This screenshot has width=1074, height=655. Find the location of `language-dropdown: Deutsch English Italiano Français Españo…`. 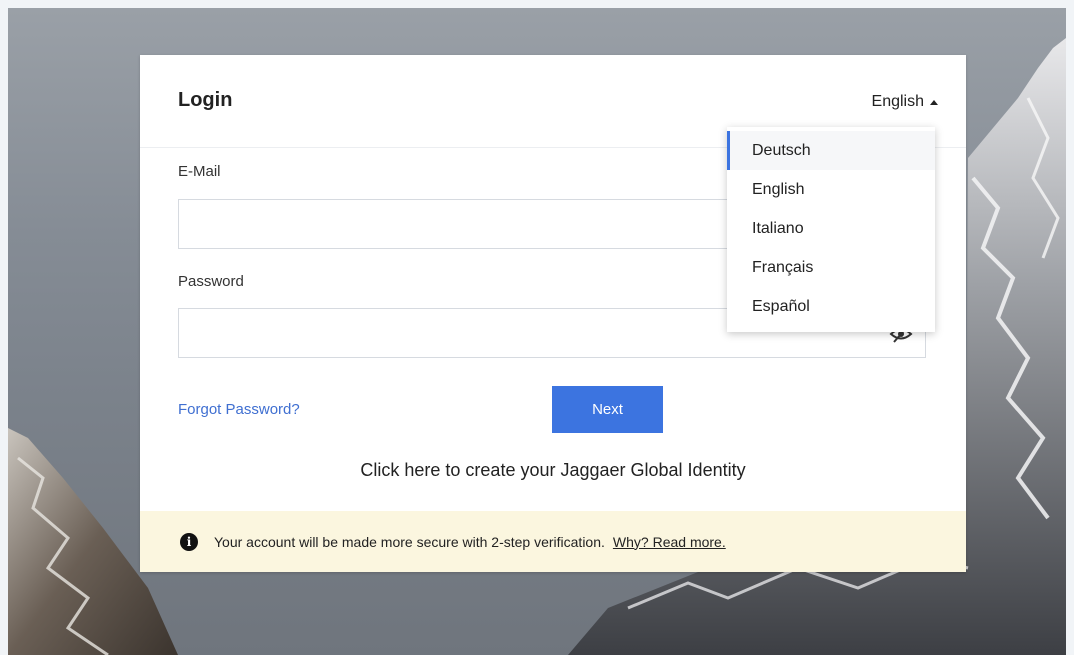

language-dropdown: Deutsch English Italiano Français Españo… is located at coordinates (831, 229).